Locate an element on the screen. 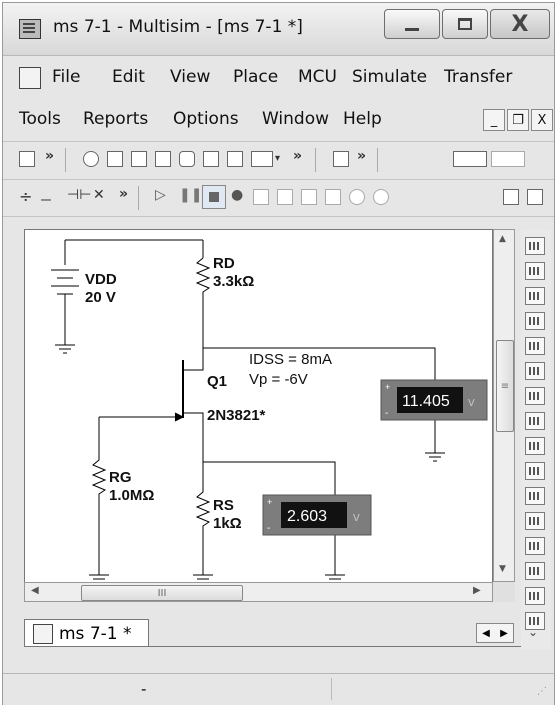 Image resolution: width=557 pixels, height=707 pixels. tab-scroll-left-icon: ◀ is located at coordinates (486, 633).